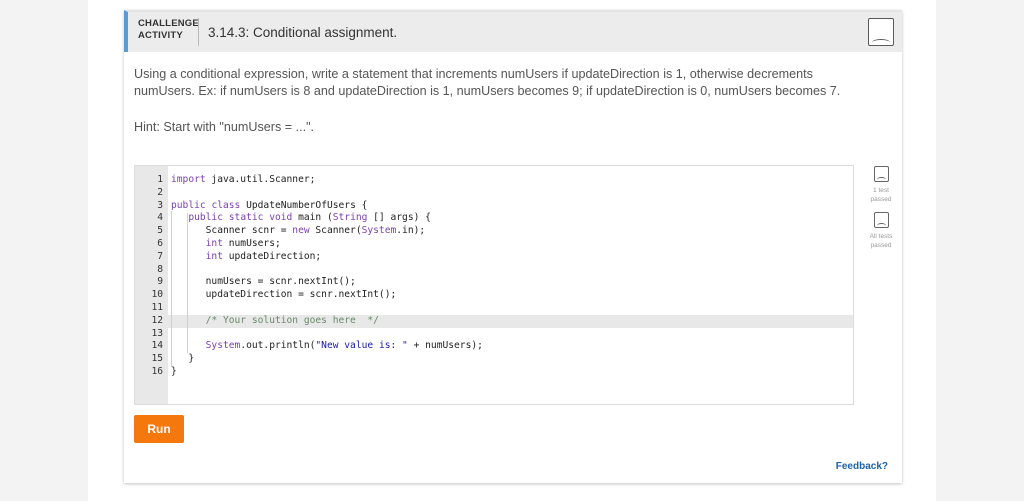 The image size is (1024, 501). Describe the element at coordinates (157, 295) in the screenshot. I see `line-number: 10` at that location.